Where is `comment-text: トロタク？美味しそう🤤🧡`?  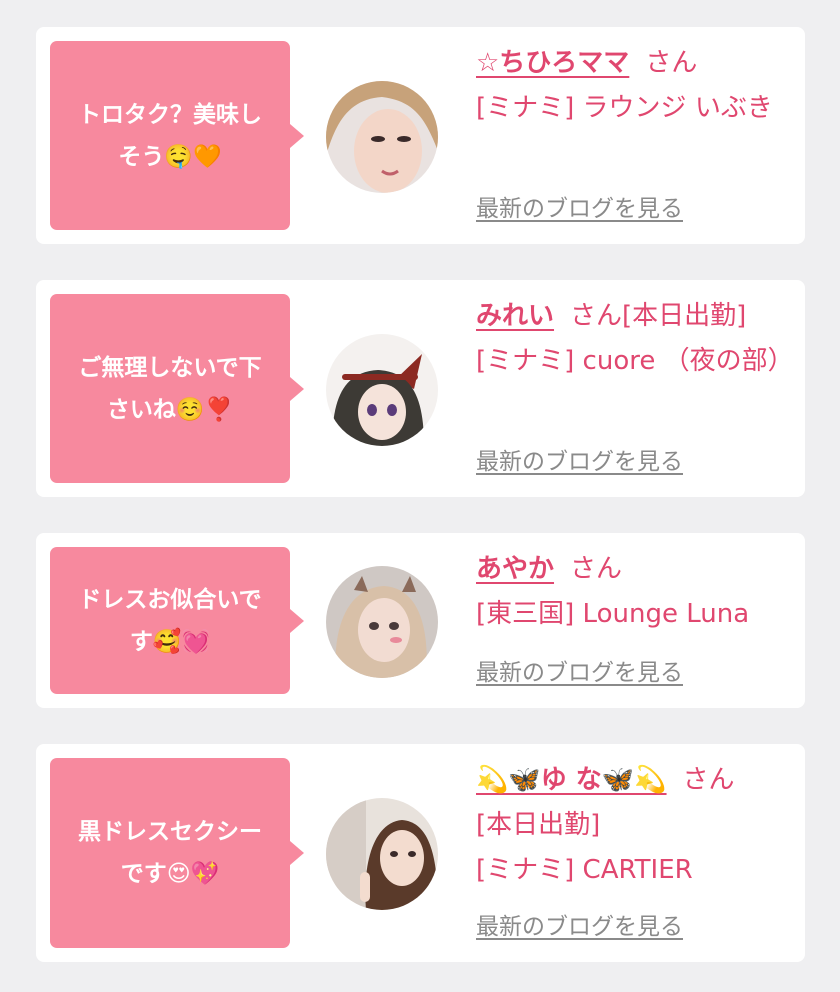 comment-text: トロタク？美味しそう🤤🧡 is located at coordinates (170, 135).